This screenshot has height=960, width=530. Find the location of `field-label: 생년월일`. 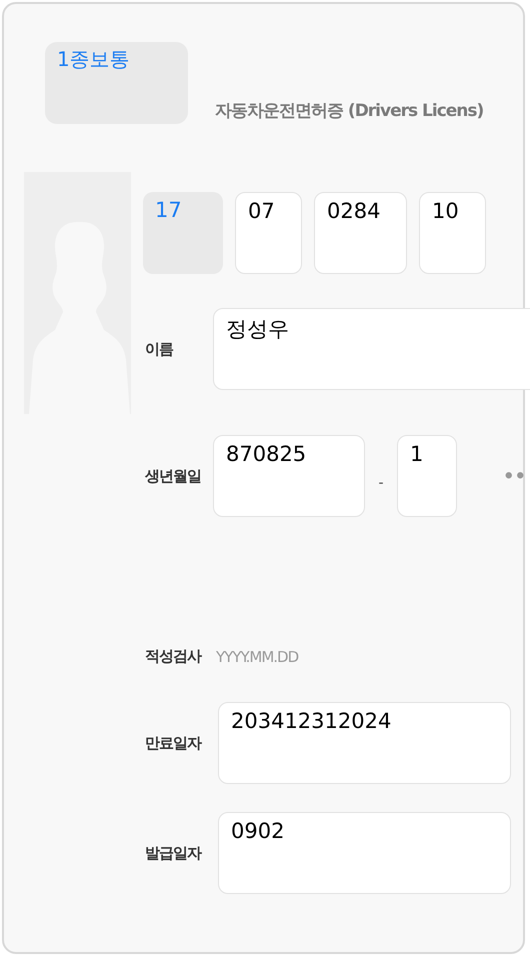

field-label: 생년월일 is located at coordinates (173, 476).